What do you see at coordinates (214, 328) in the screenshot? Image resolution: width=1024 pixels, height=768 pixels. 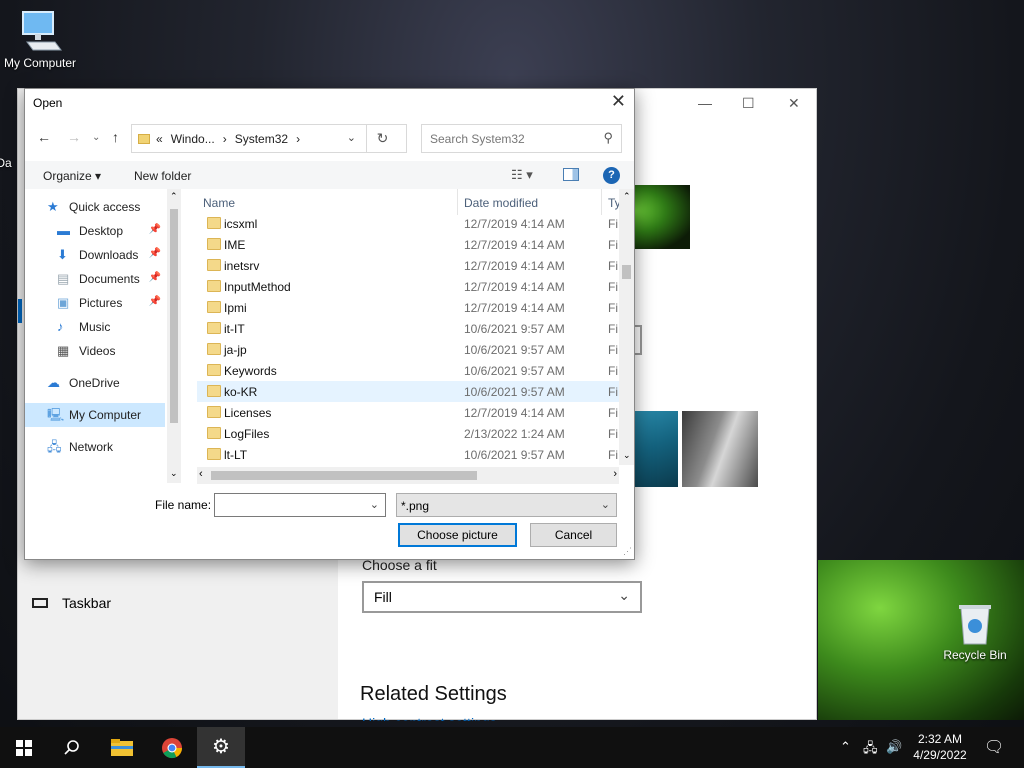 I see `folder-icon` at bounding box center [214, 328].